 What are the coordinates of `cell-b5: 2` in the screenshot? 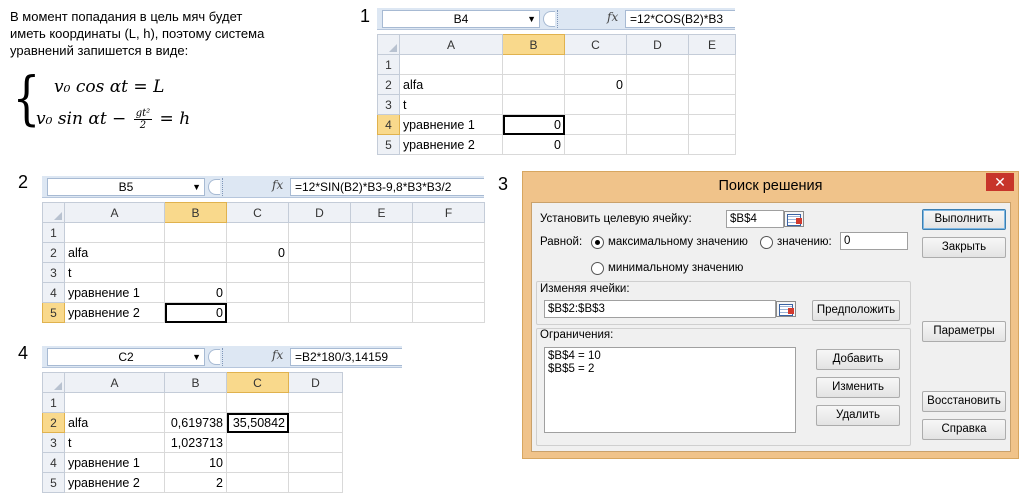 It's located at (195, 482).